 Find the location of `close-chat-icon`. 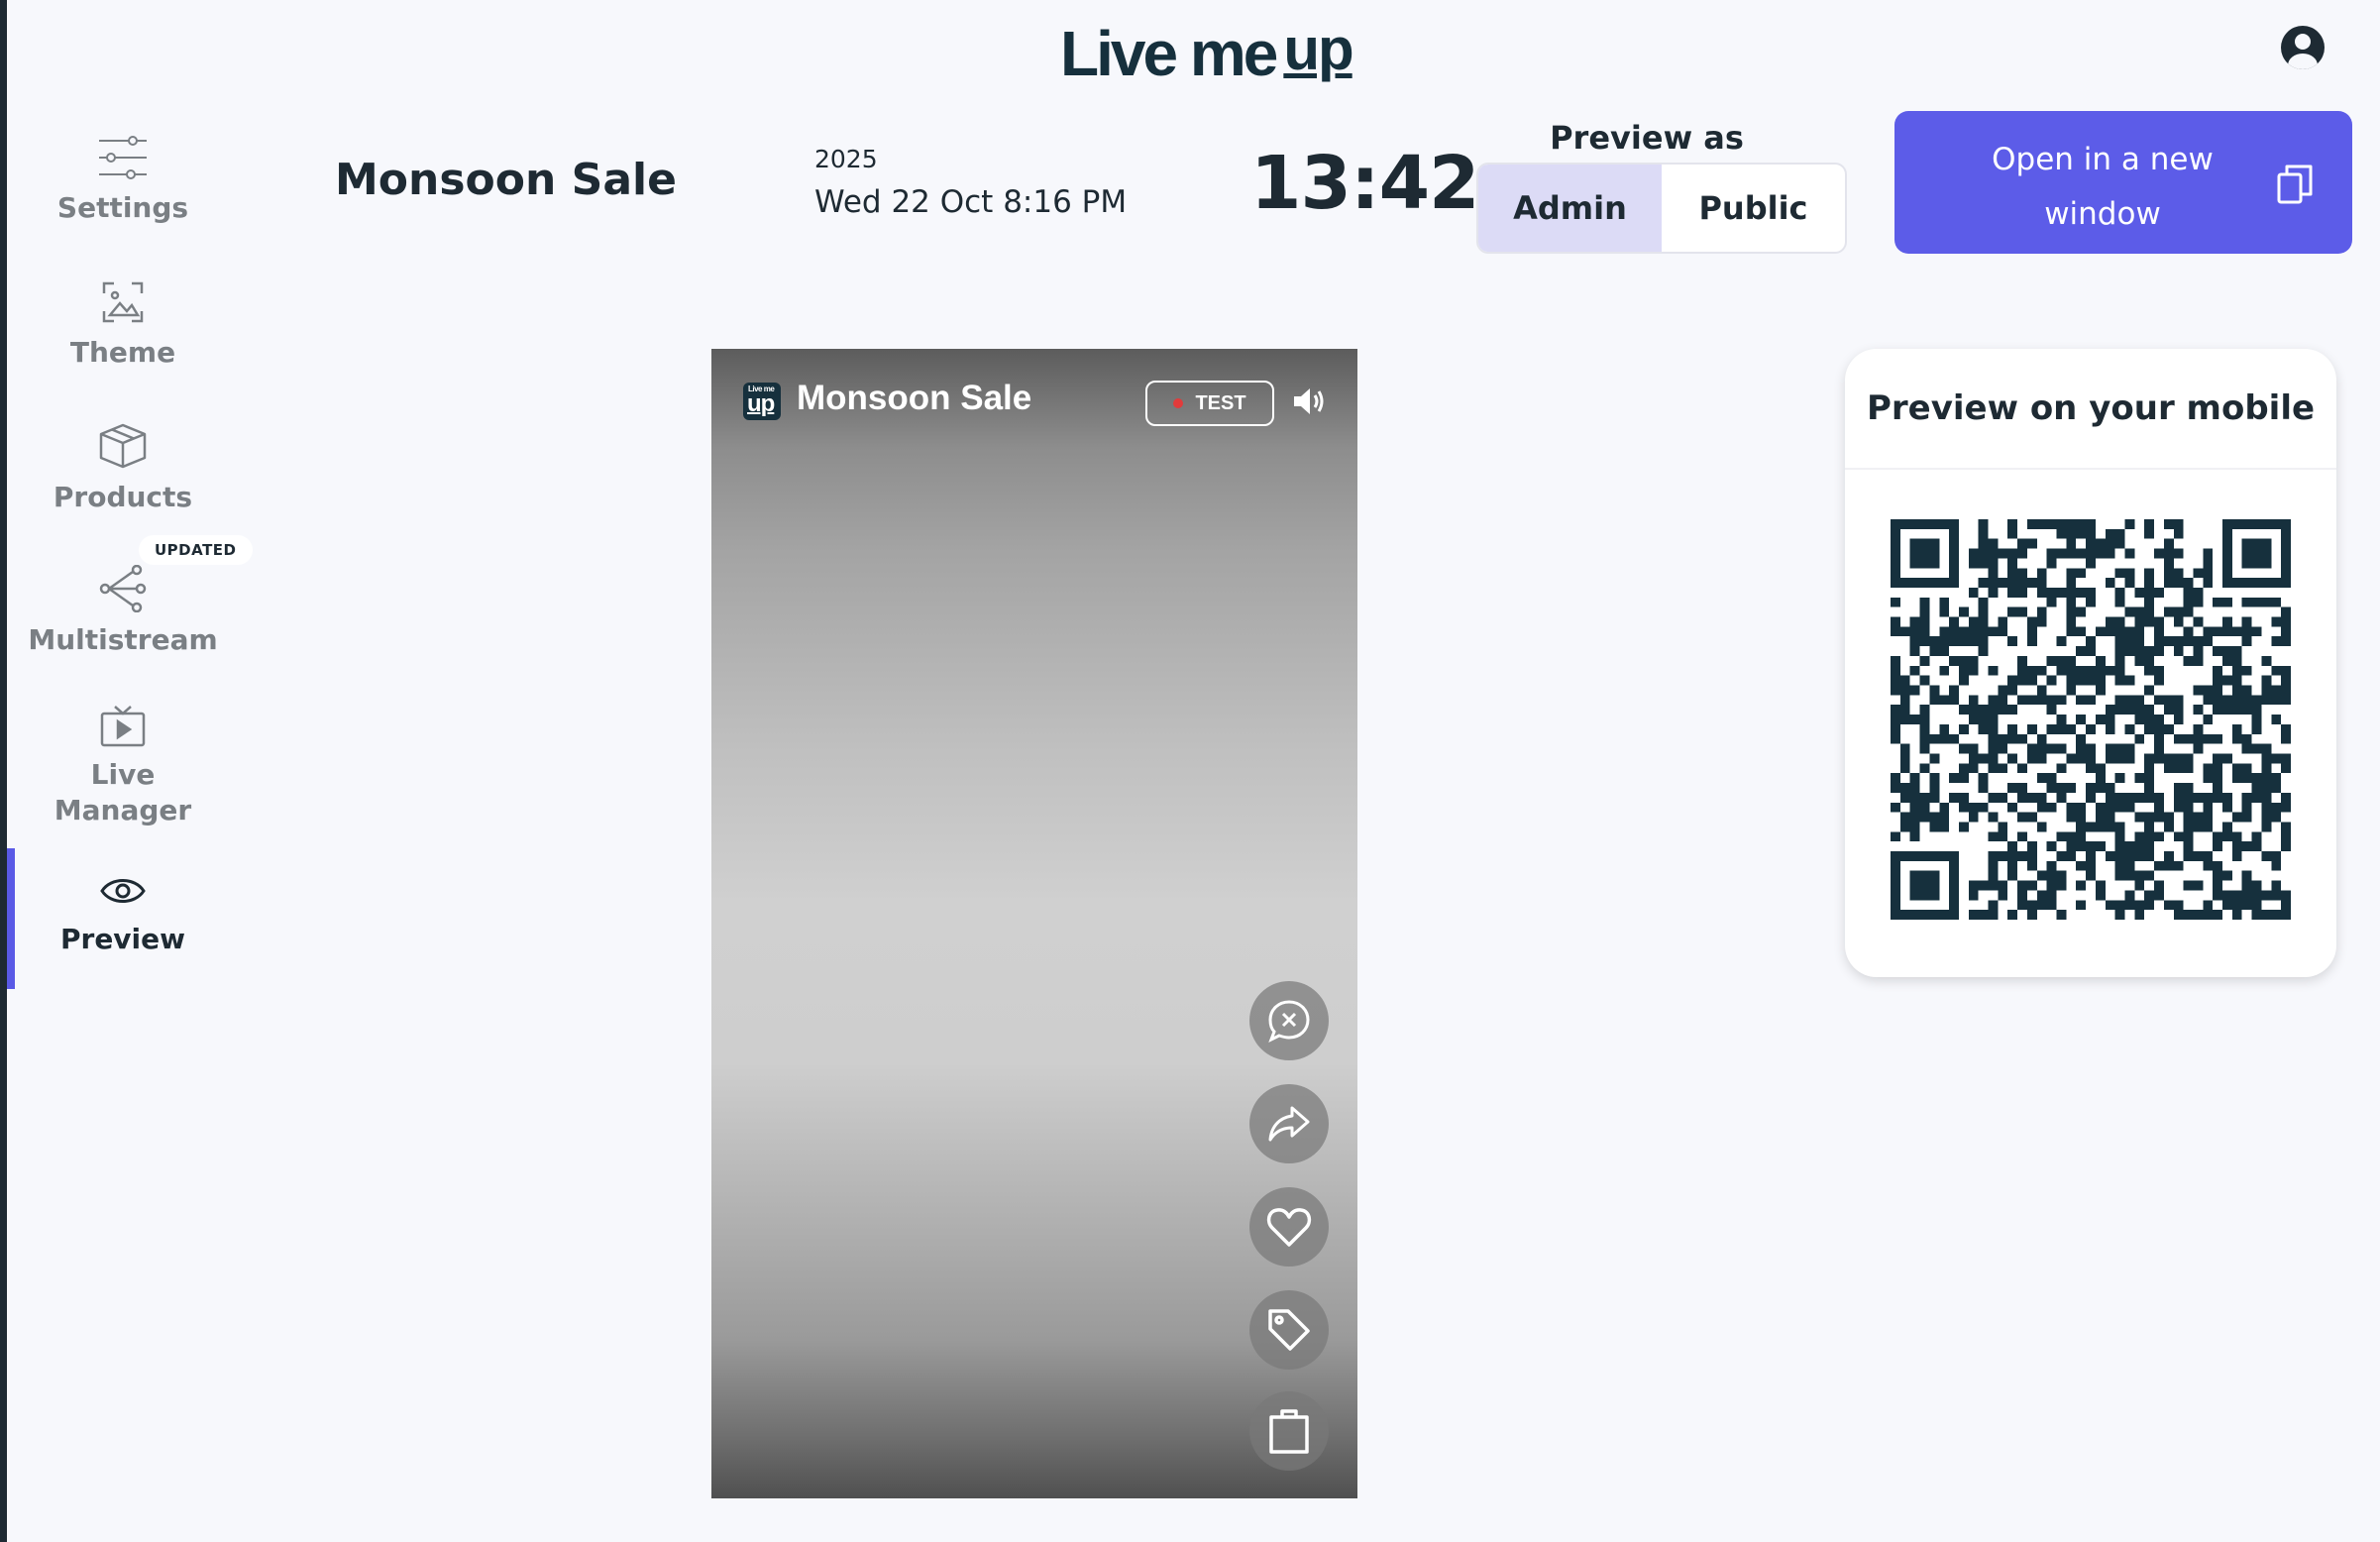

close-chat-icon is located at coordinates (1289, 1022).